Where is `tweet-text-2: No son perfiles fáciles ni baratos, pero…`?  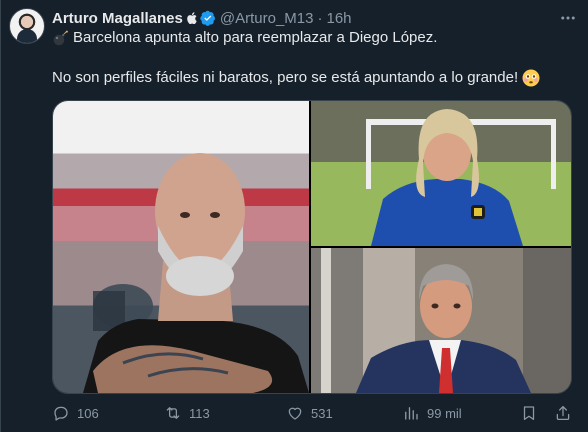
tweet-text-2: No son perfiles fáciles ni baratos, pero… is located at coordinates (285, 77).